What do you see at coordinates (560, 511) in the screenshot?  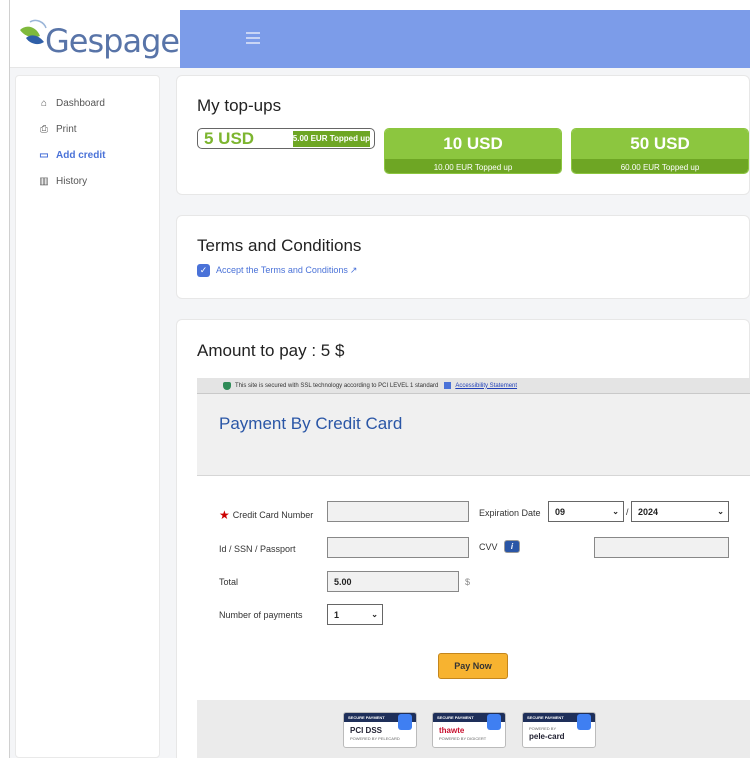 I see `exp-month-value: 09` at bounding box center [560, 511].